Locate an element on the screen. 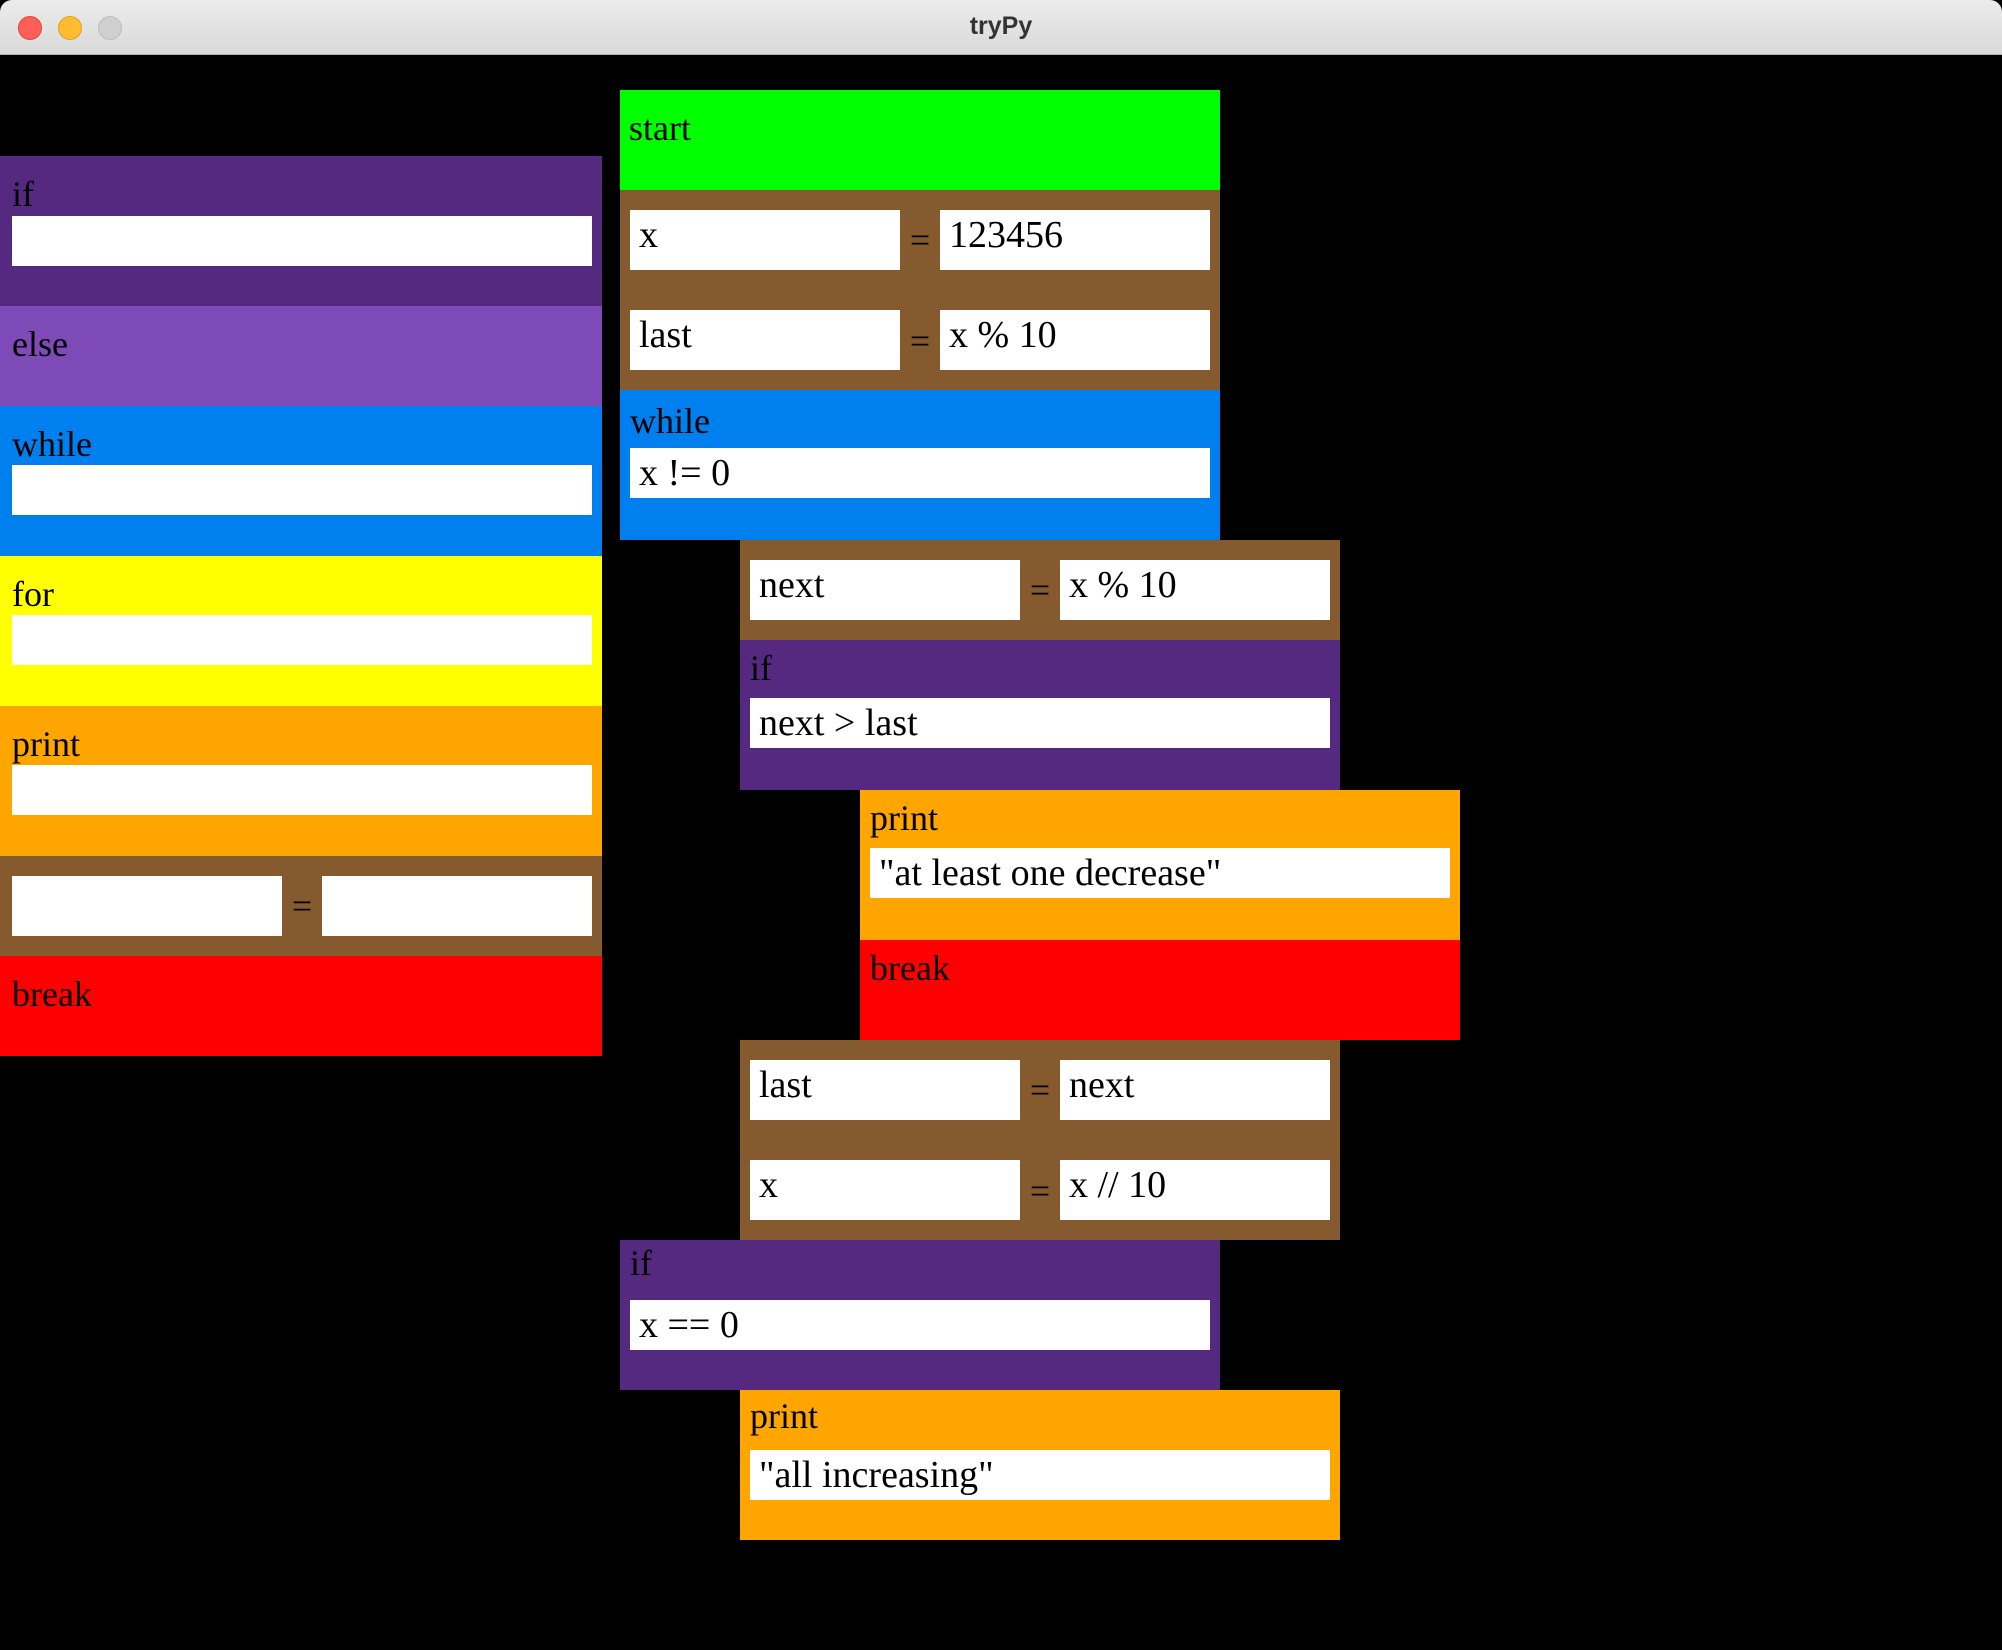  palette-else-block: else is located at coordinates (301, 356).